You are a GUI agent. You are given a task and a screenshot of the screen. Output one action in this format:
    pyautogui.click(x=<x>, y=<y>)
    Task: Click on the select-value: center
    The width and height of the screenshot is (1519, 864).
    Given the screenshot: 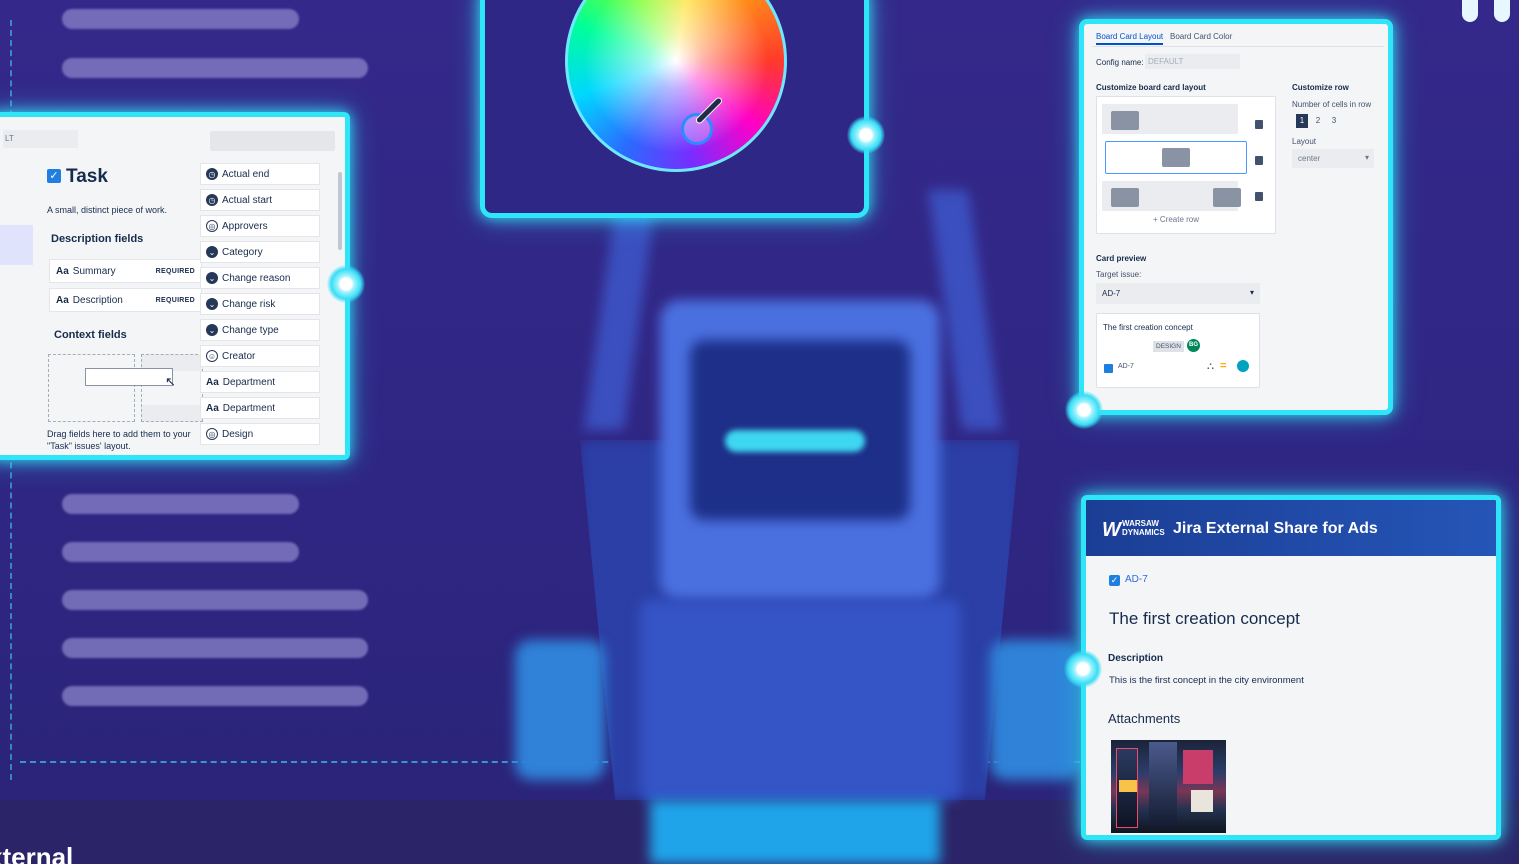 What is the action you would take?
    pyautogui.click(x=1309, y=158)
    